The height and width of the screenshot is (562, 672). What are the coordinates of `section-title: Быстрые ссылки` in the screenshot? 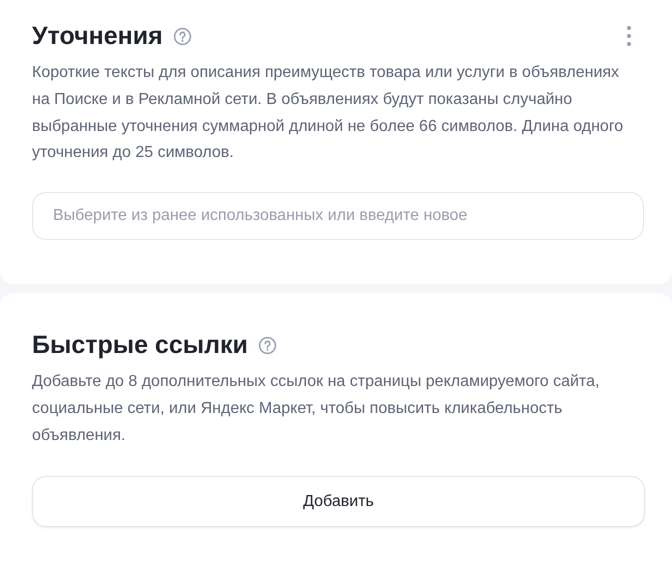 It's located at (140, 345).